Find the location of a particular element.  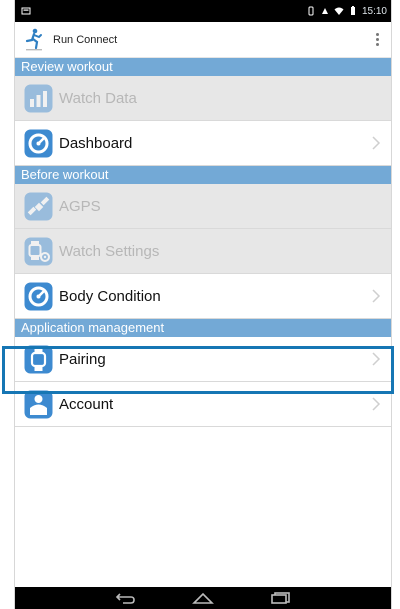

runner-icon is located at coordinates (34, 40).